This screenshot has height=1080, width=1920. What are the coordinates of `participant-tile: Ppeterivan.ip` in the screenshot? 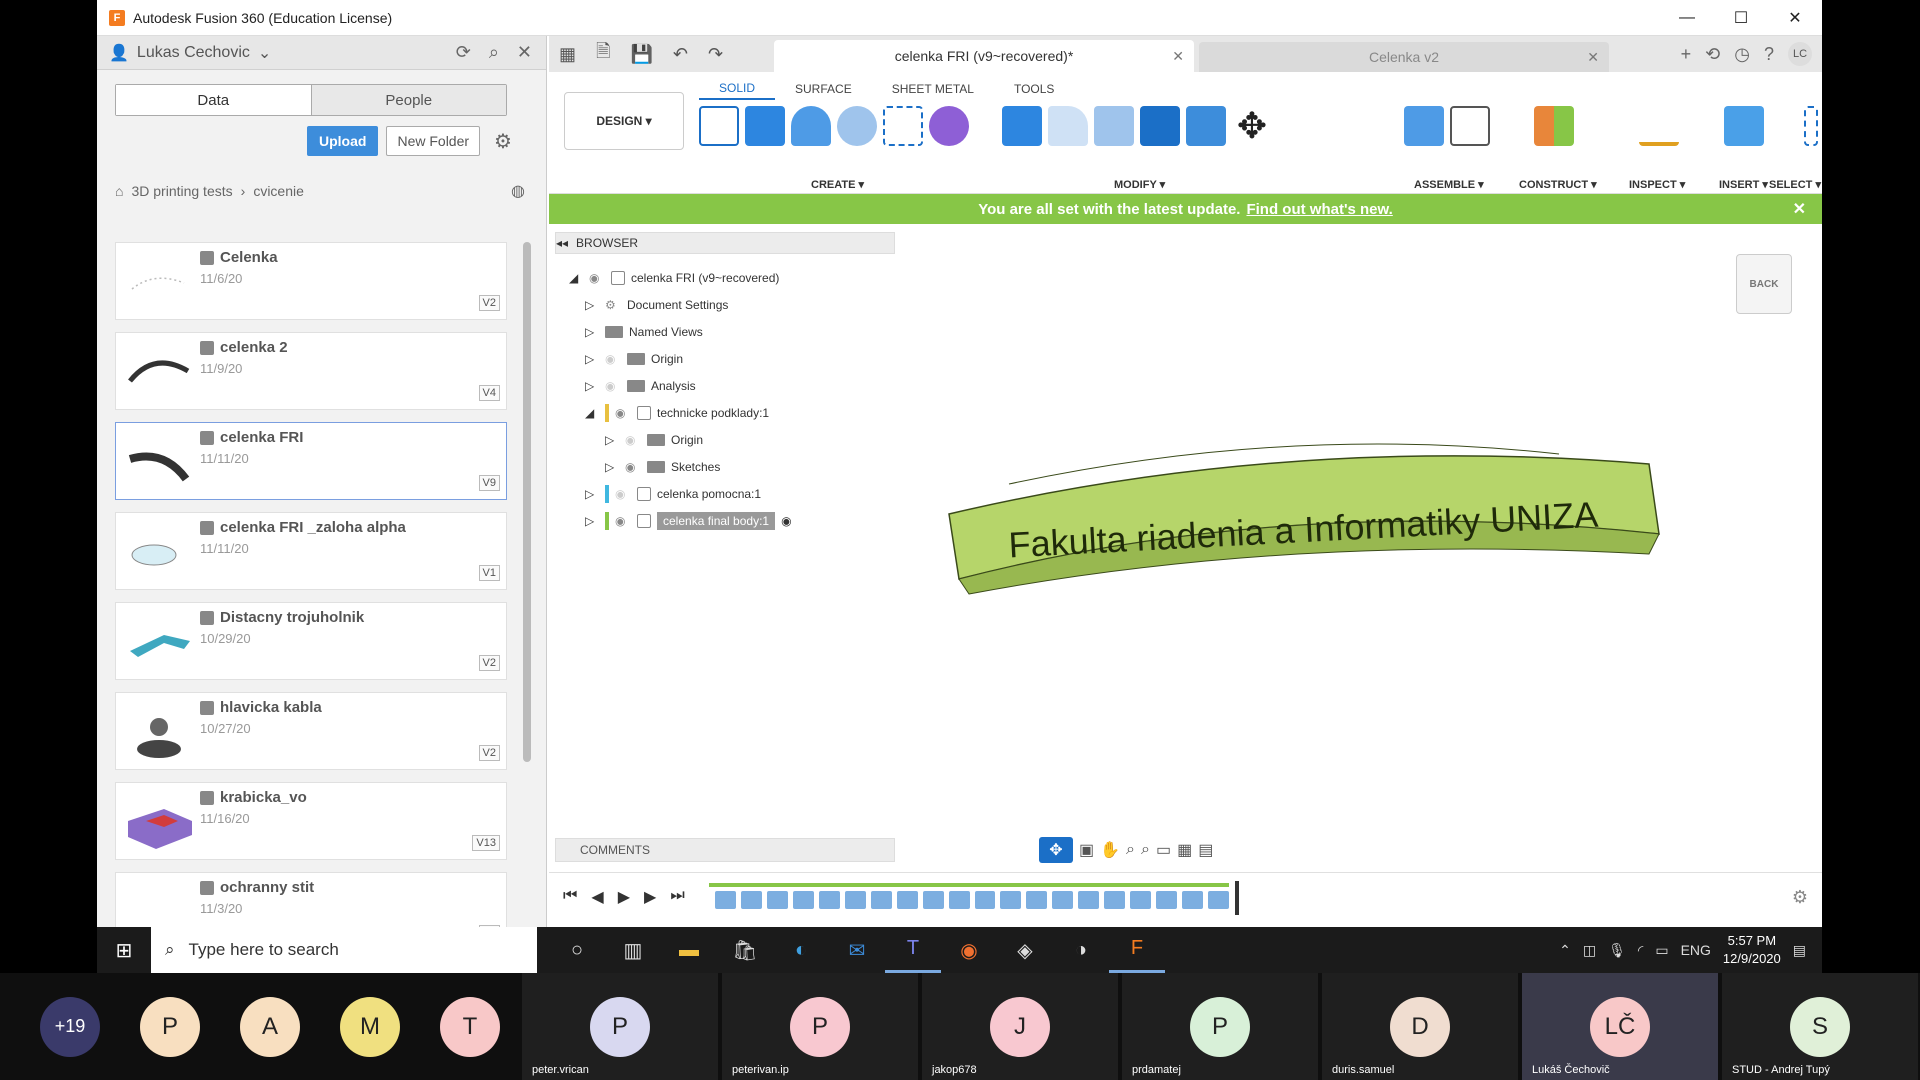 It's located at (820, 1026).